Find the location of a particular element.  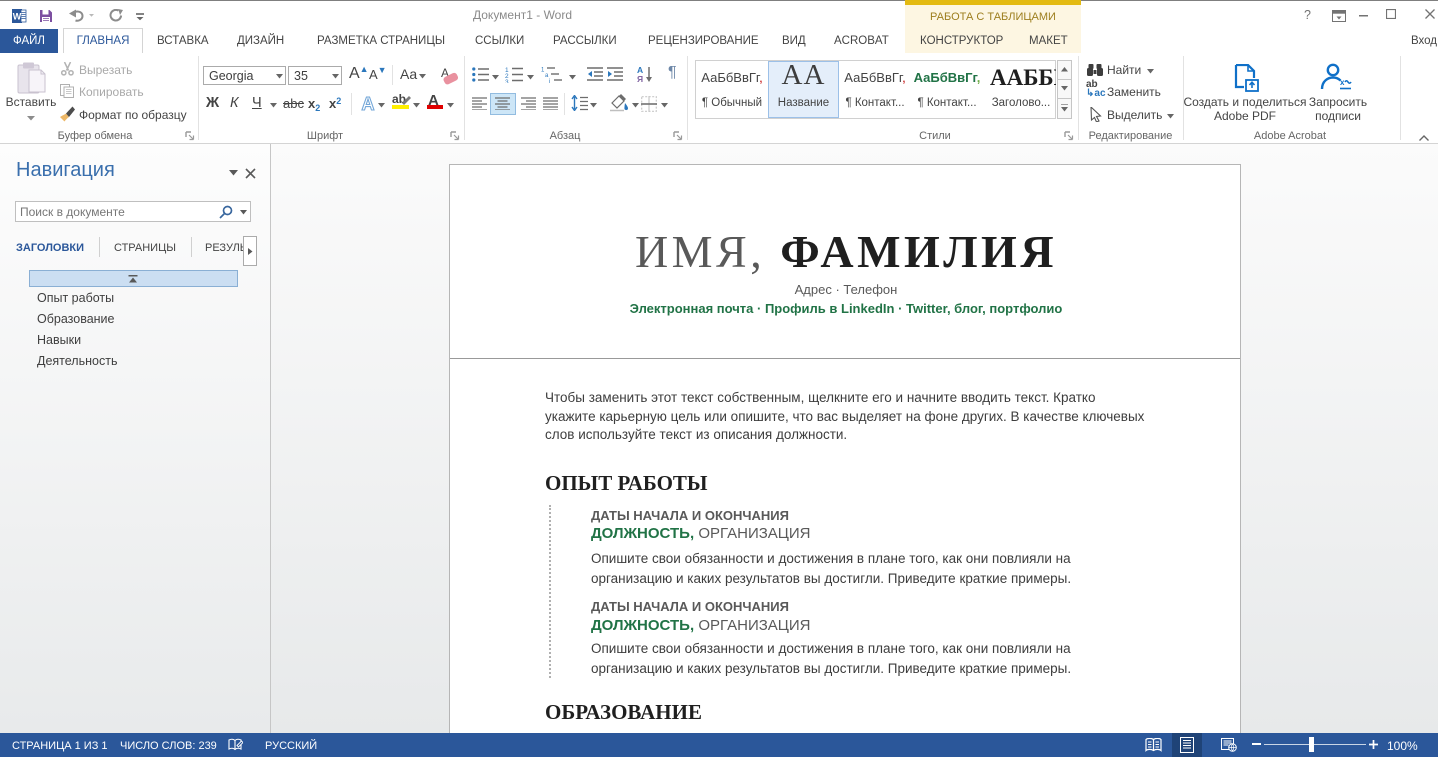

svg-text: 3 is located at coordinates (507, 81).